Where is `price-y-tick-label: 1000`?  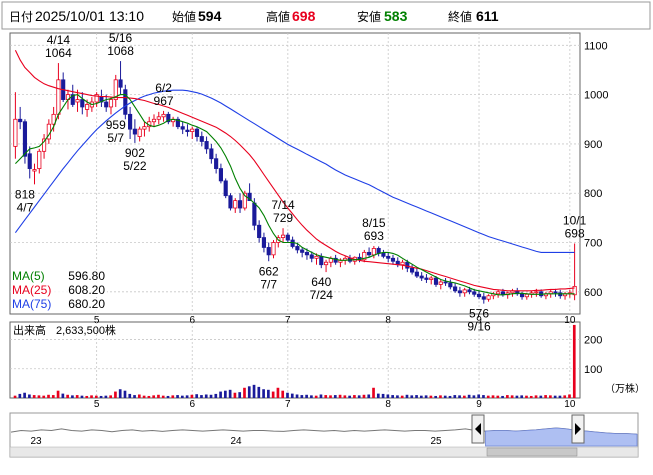
price-y-tick-label: 1000 is located at coordinates (596, 96).